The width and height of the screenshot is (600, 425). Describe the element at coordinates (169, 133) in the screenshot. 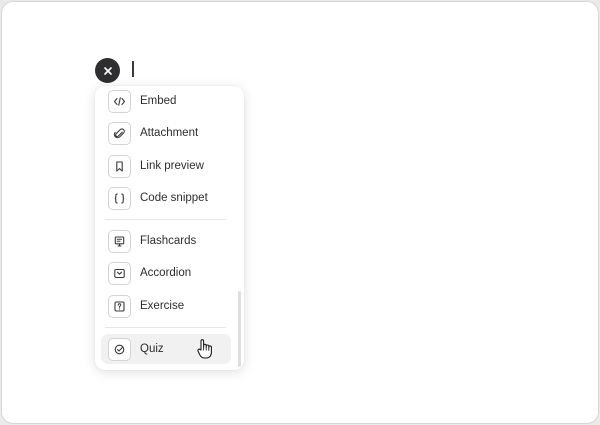

I see `menu-item-label: Attachment` at that location.